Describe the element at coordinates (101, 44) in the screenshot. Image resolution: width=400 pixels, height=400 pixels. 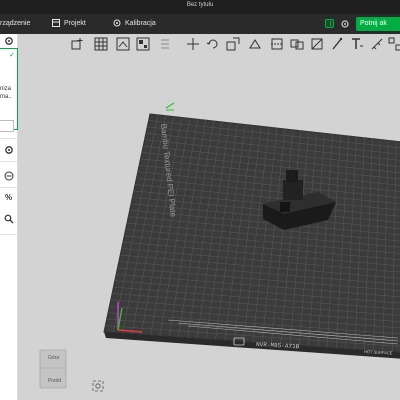
I see `grid-icon` at that location.